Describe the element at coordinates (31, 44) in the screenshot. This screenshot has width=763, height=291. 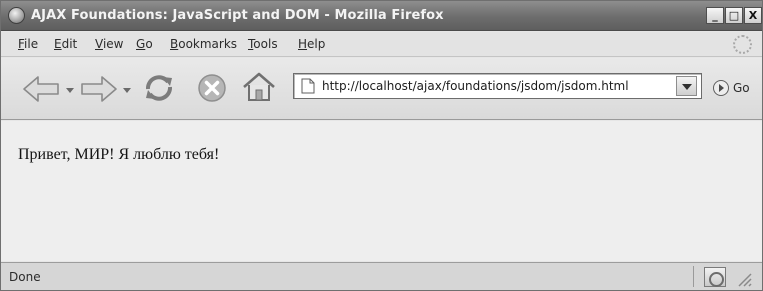
I see `menu-file-label: ile` at that location.